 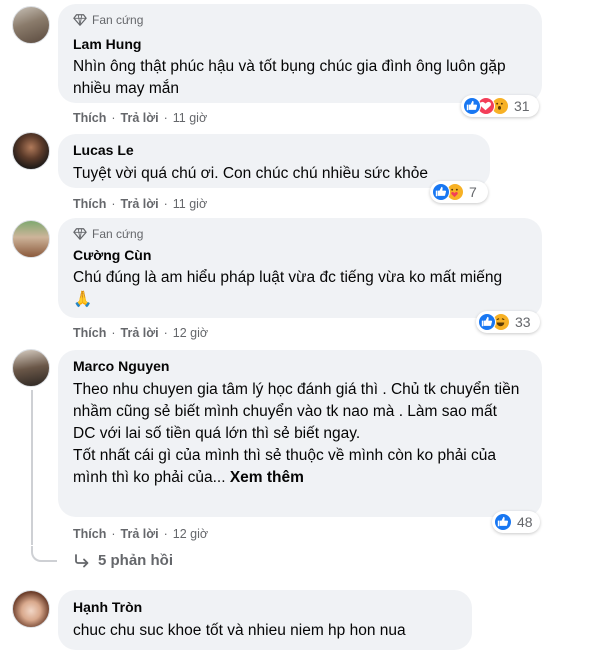 I want to click on reaction-summary: 31, so click(x=500, y=106).